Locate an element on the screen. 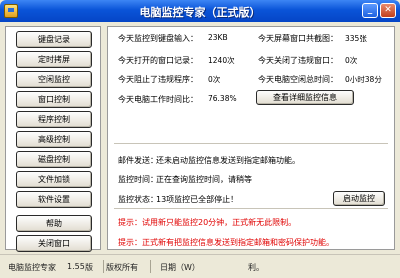 The image size is (400, 278). monitor-status-text: 13项监控已全部停止！ is located at coordinates (197, 199).